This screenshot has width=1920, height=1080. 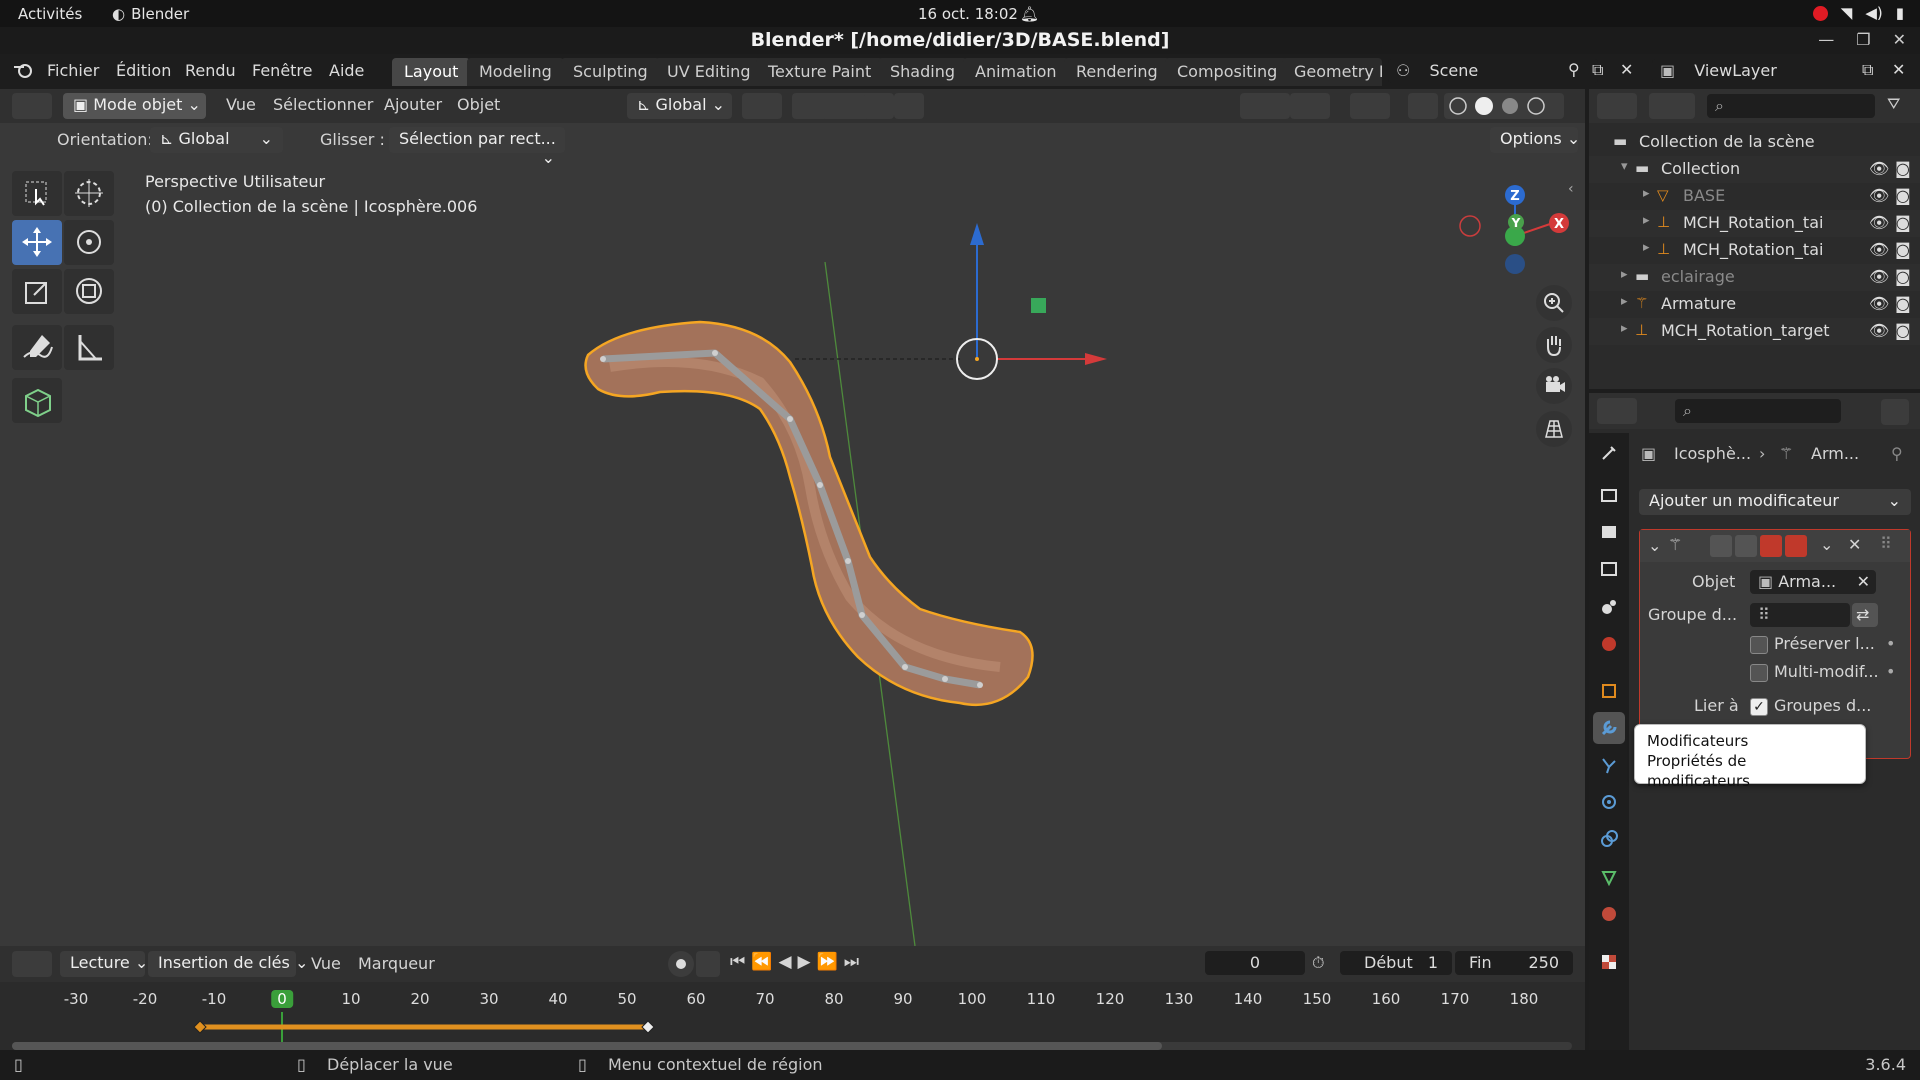 What do you see at coordinates (909, 106) in the screenshot?
I see `falloff-icon` at bounding box center [909, 106].